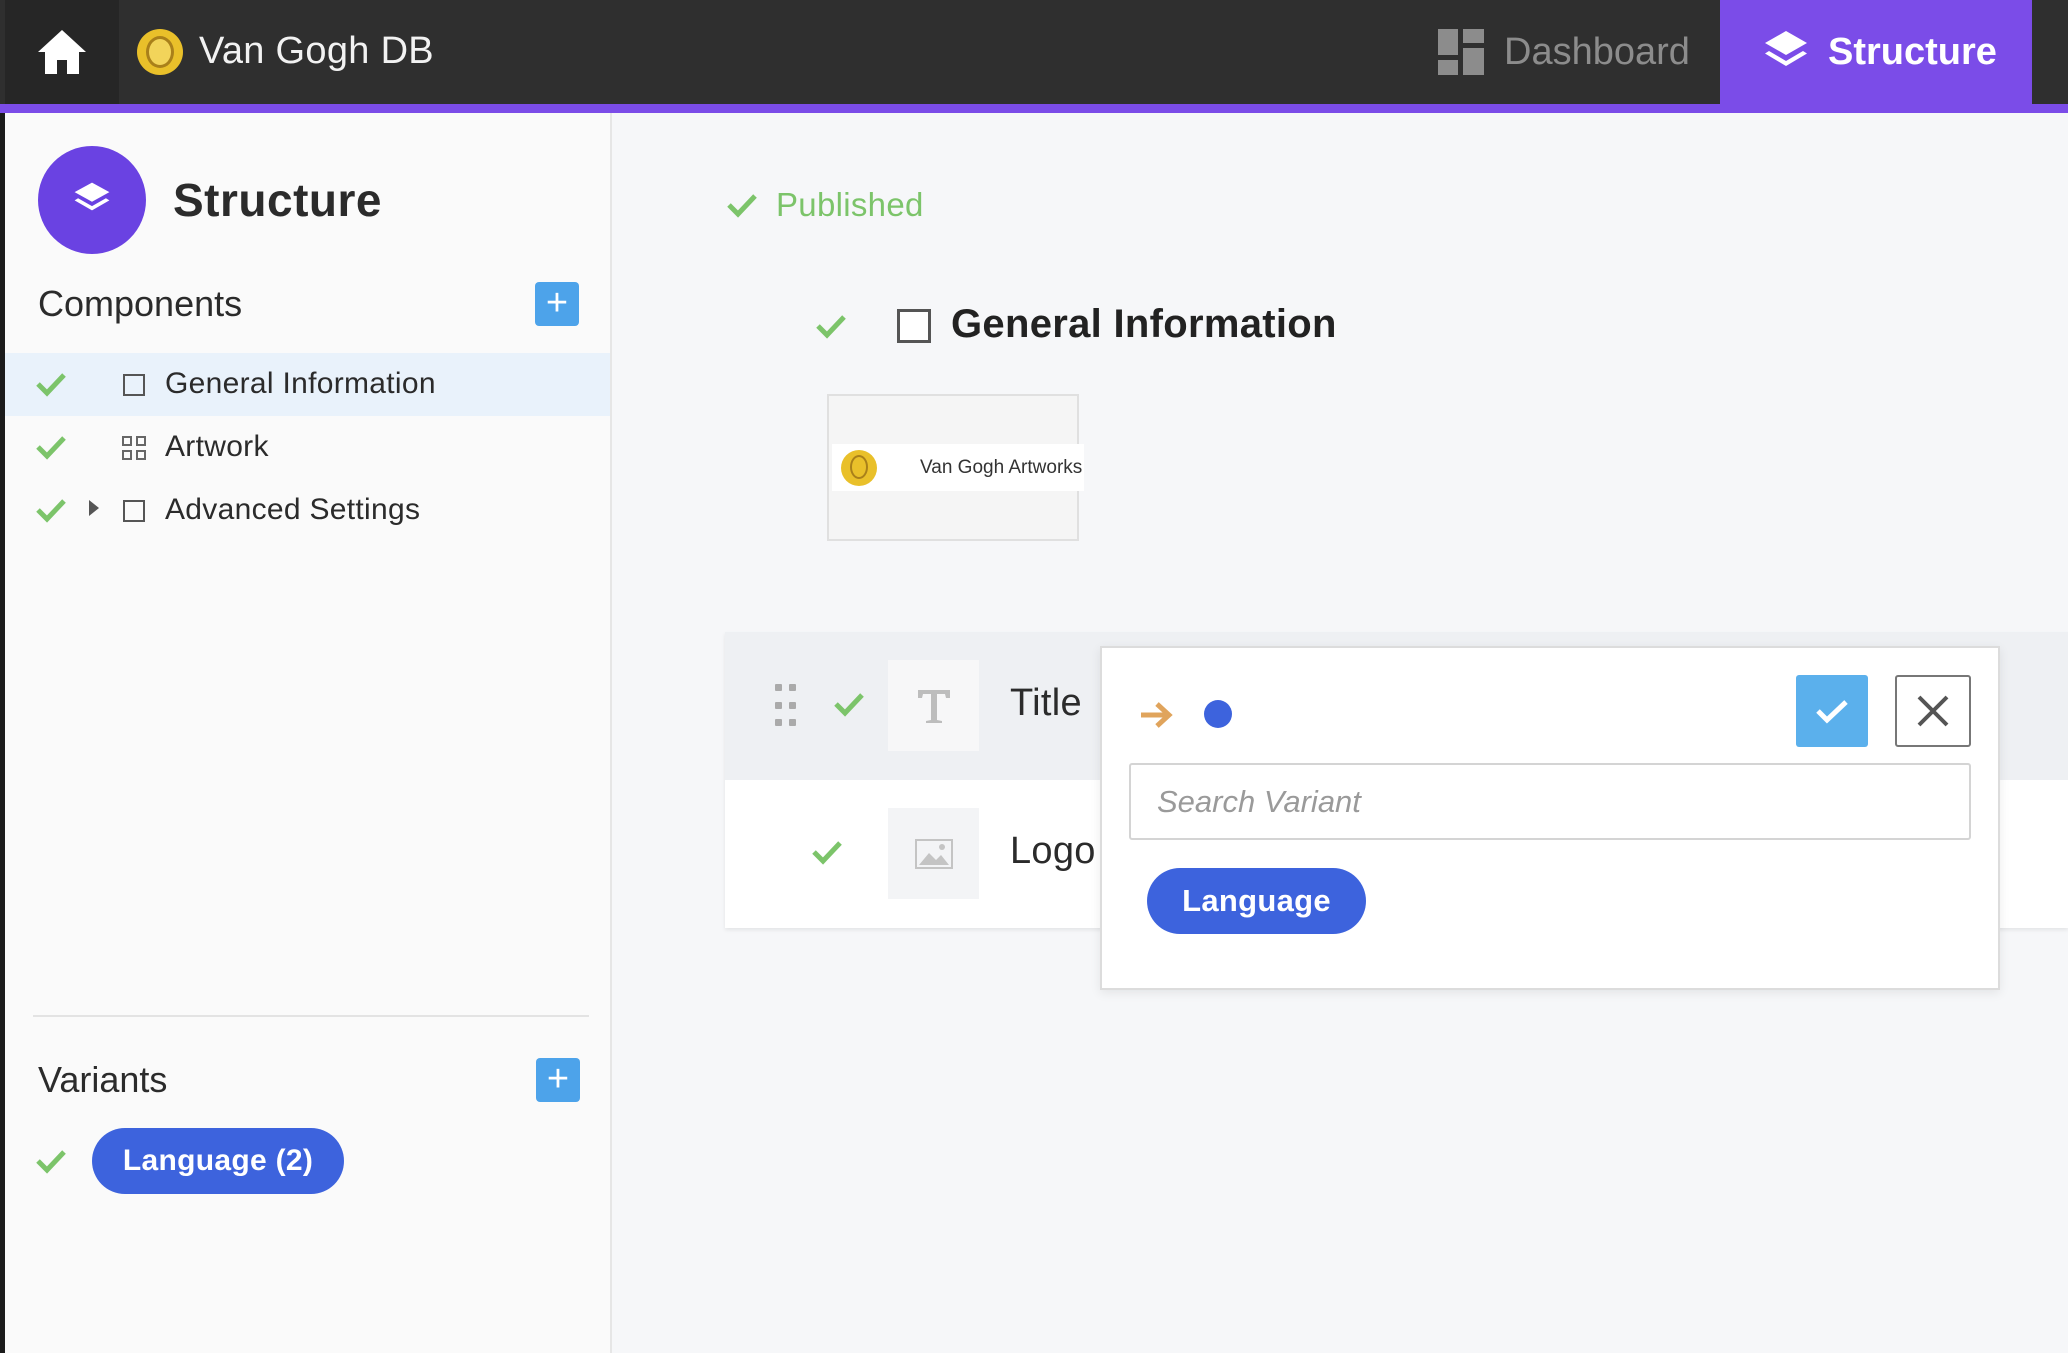 The height and width of the screenshot is (1353, 2068). I want to click on sidebar-title: Structure, so click(277, 200).